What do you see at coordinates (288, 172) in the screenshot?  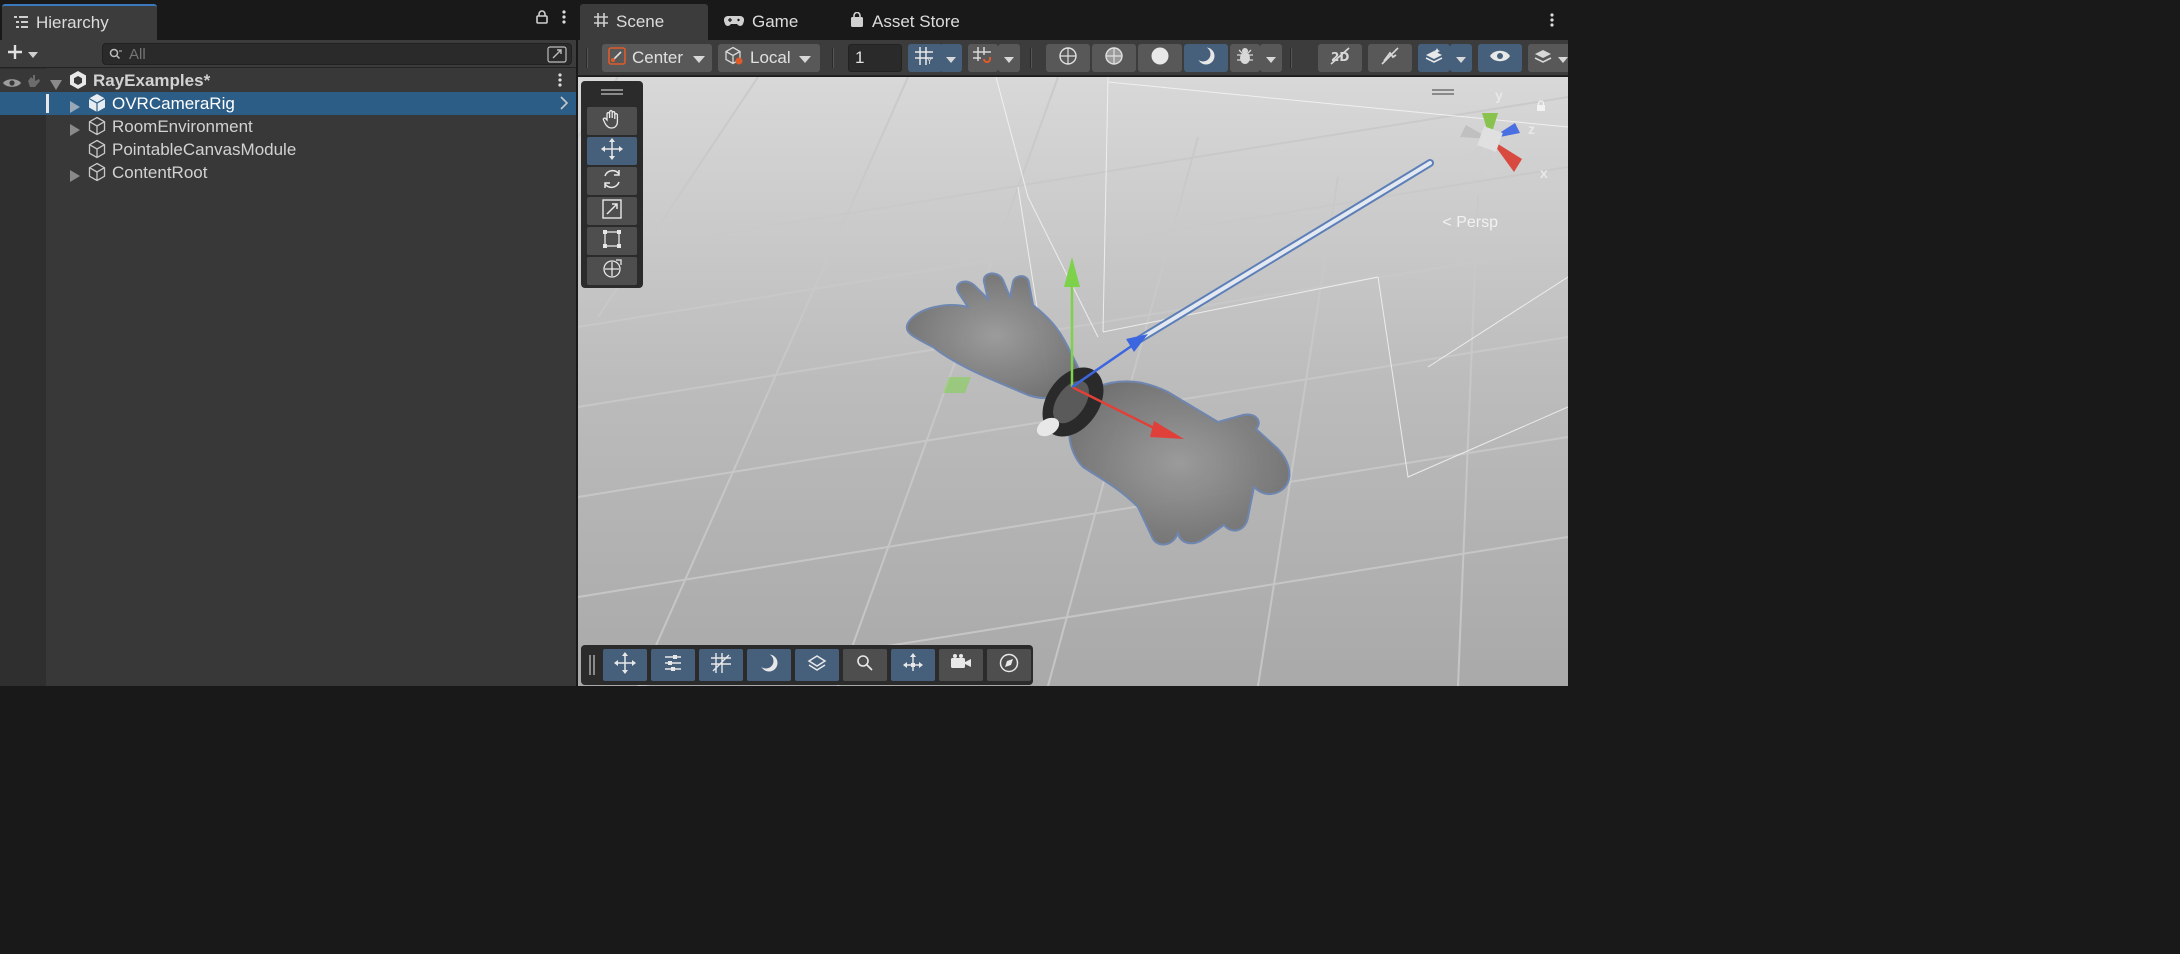 I see `hierarchy-item-contentroot: ContentRoot` at bounding box center [288, 172].